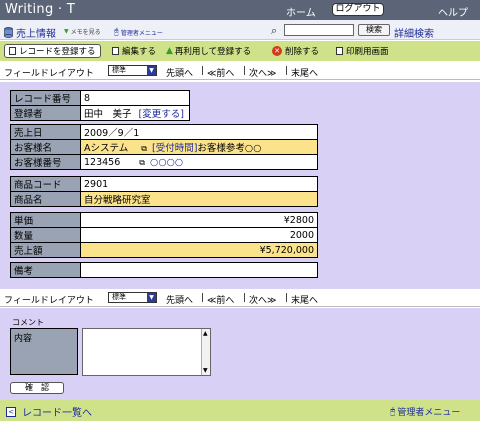  I want to click on sale-date-value: 2009／9／1, so click(199, 132).